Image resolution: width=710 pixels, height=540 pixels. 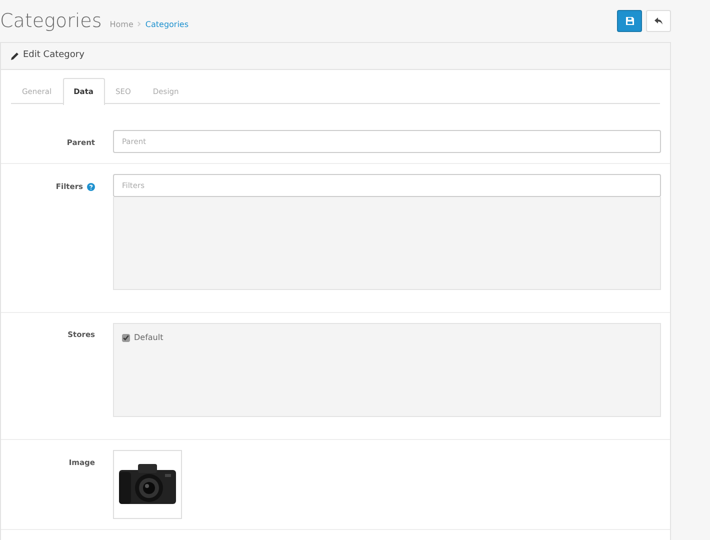 What do you see at coordinates (122, 24) in the screenshot?
I see `breadcrumb-link: Home` at bounding box center [122, 24].